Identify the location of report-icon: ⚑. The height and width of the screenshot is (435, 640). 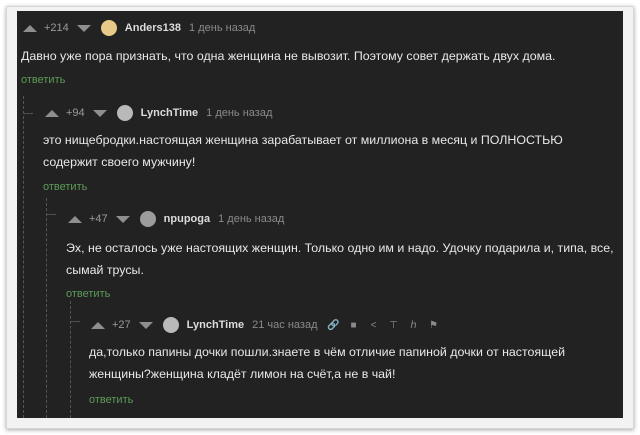
(434, 325).